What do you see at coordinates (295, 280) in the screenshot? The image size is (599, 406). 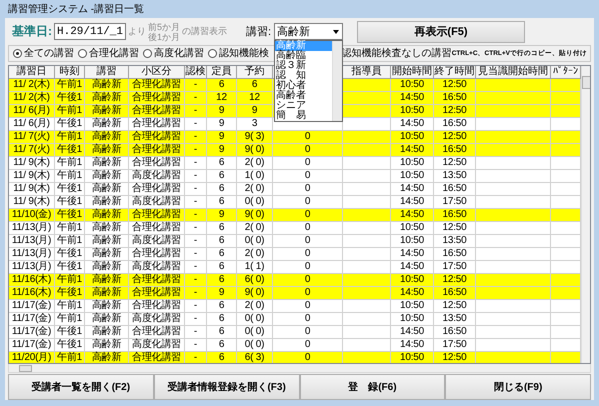 I see `table-row: 11/16(木) 午前1 高齢新 合理化講習 - 6 6( 0) 0 10:50 12:50` at bounding box center [295, 280].